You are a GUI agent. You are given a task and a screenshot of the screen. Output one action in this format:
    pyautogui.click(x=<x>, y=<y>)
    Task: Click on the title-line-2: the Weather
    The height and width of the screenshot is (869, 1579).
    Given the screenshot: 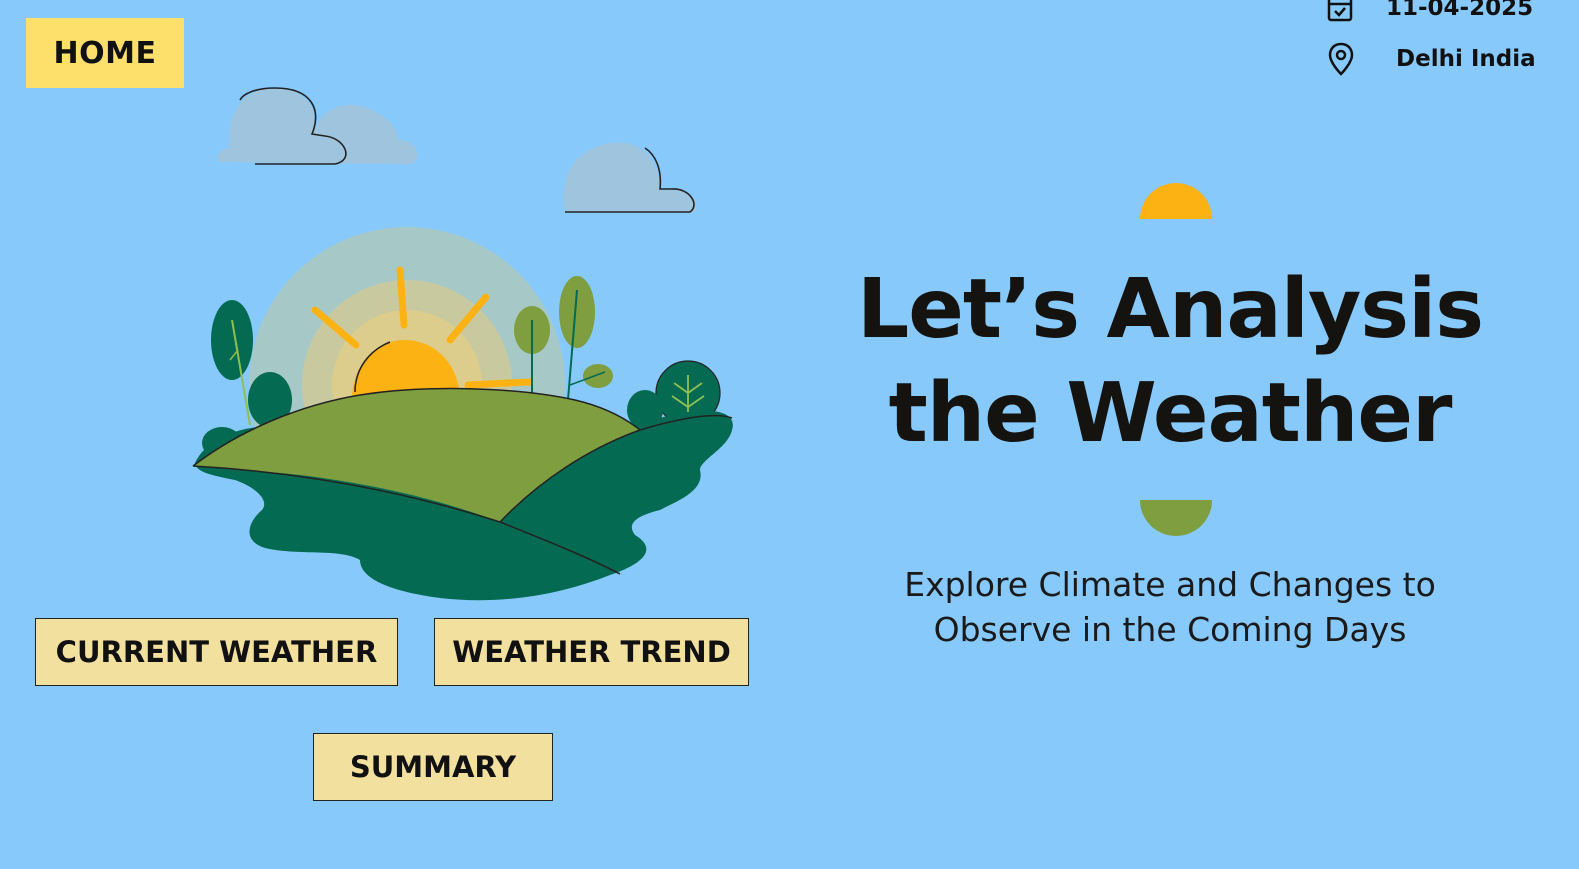 What is the action you would take?
    pyautogui.click(x=1170, y=413)
    